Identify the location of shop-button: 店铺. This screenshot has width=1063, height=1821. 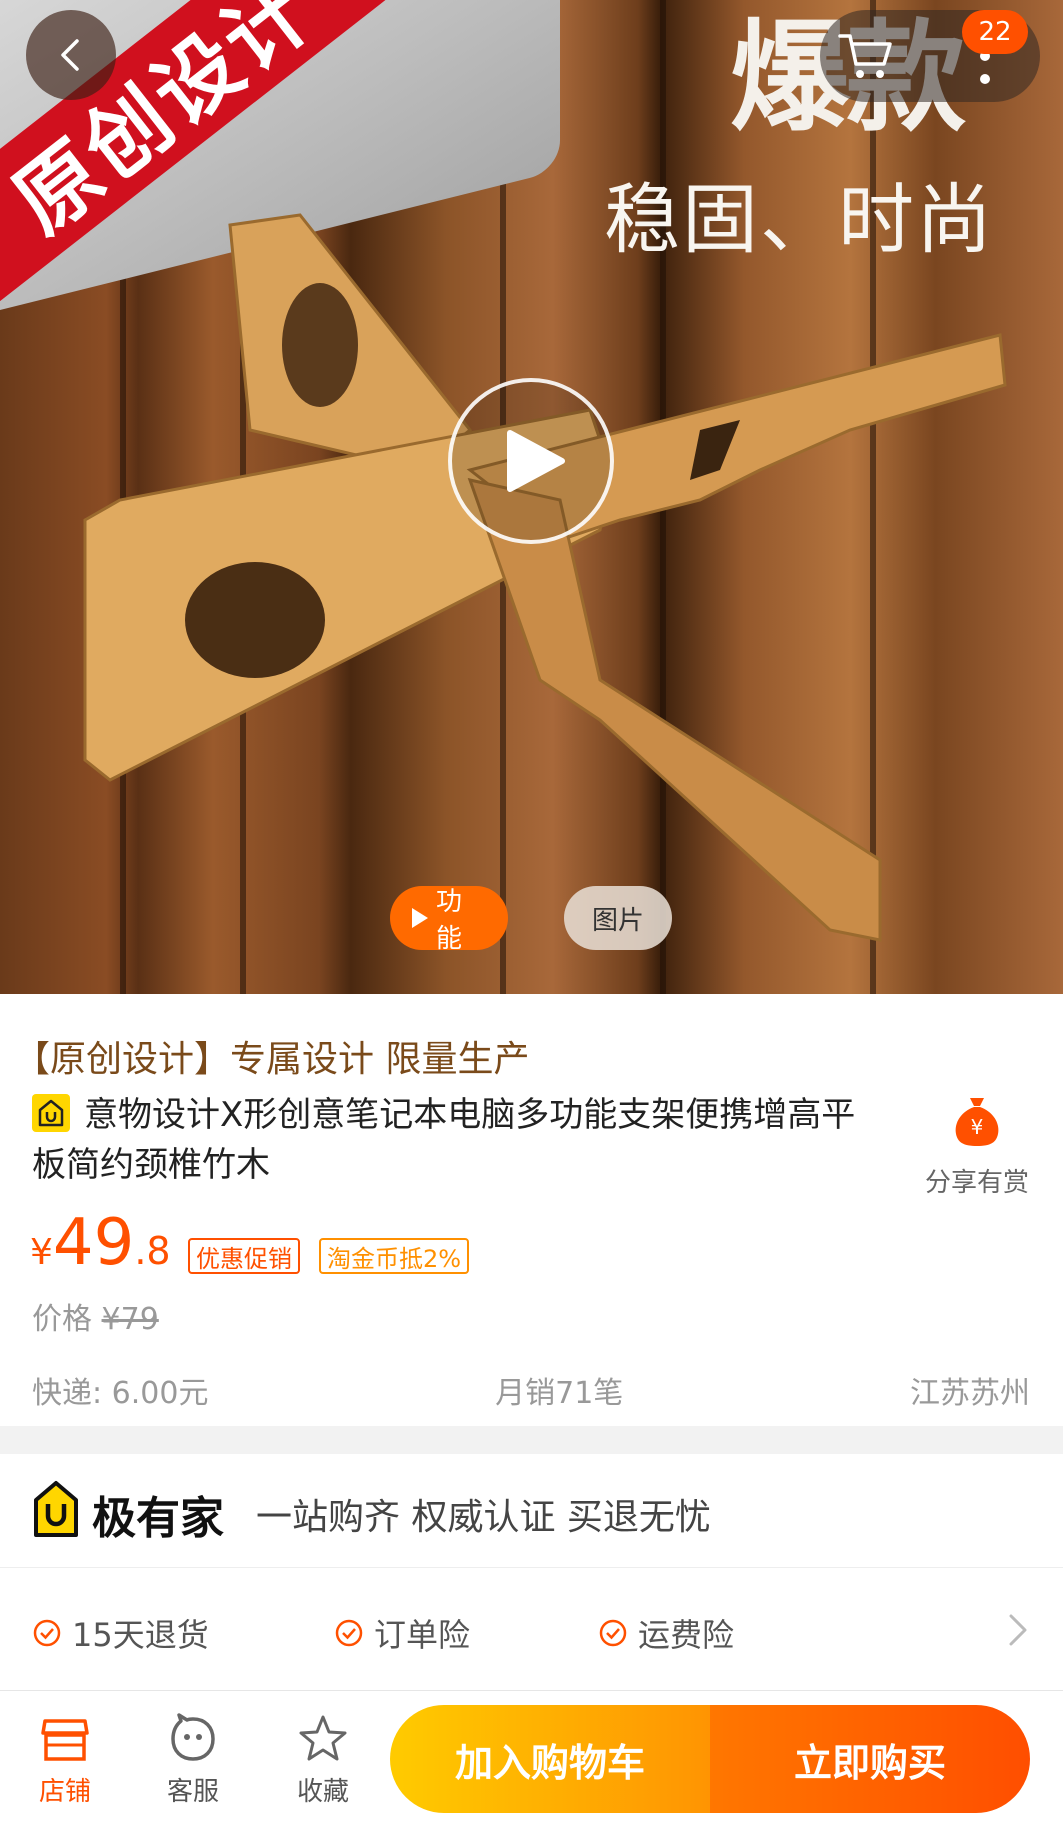
(65, 1760).